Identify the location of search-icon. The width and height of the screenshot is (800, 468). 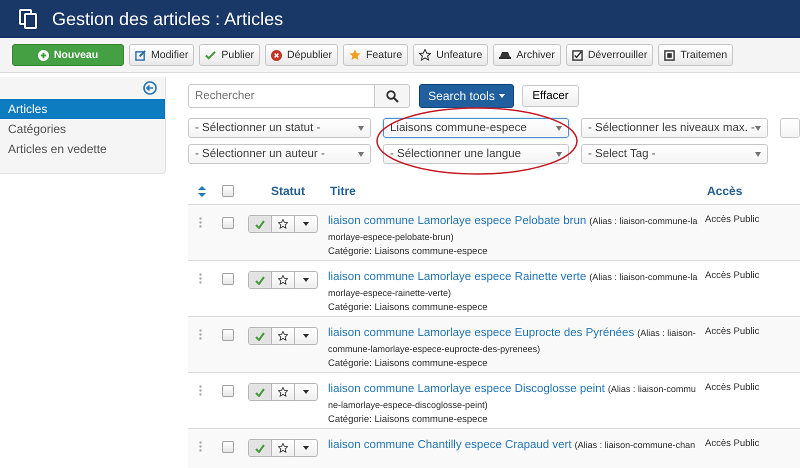
(392, 96).